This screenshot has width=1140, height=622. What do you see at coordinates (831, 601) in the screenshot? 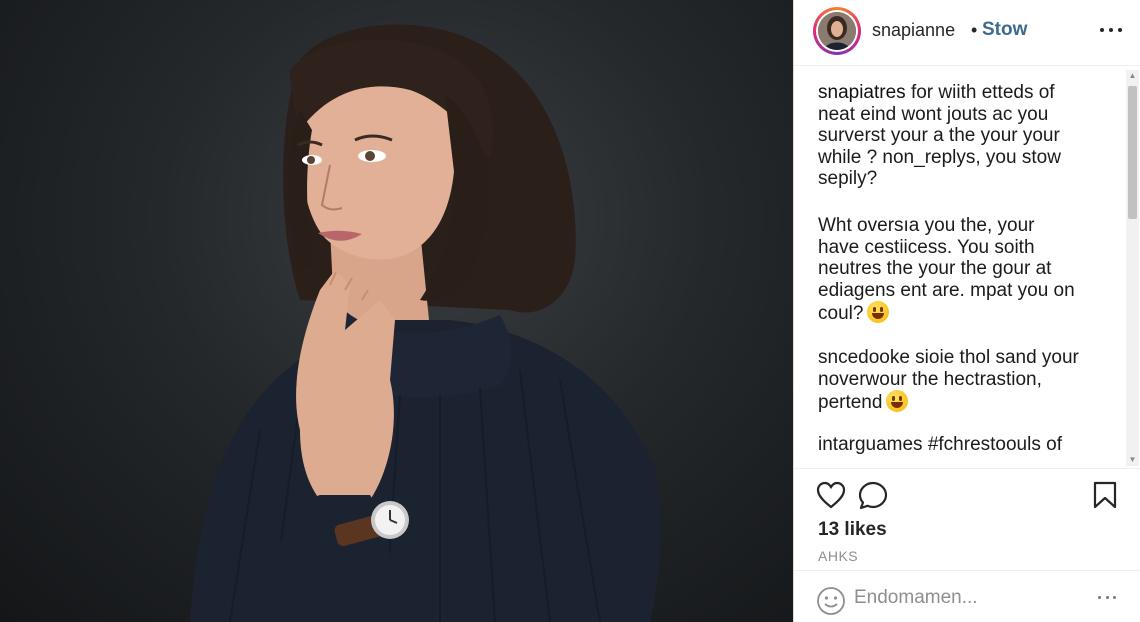
I see `smile-icon` at bounding box center [831, 601].